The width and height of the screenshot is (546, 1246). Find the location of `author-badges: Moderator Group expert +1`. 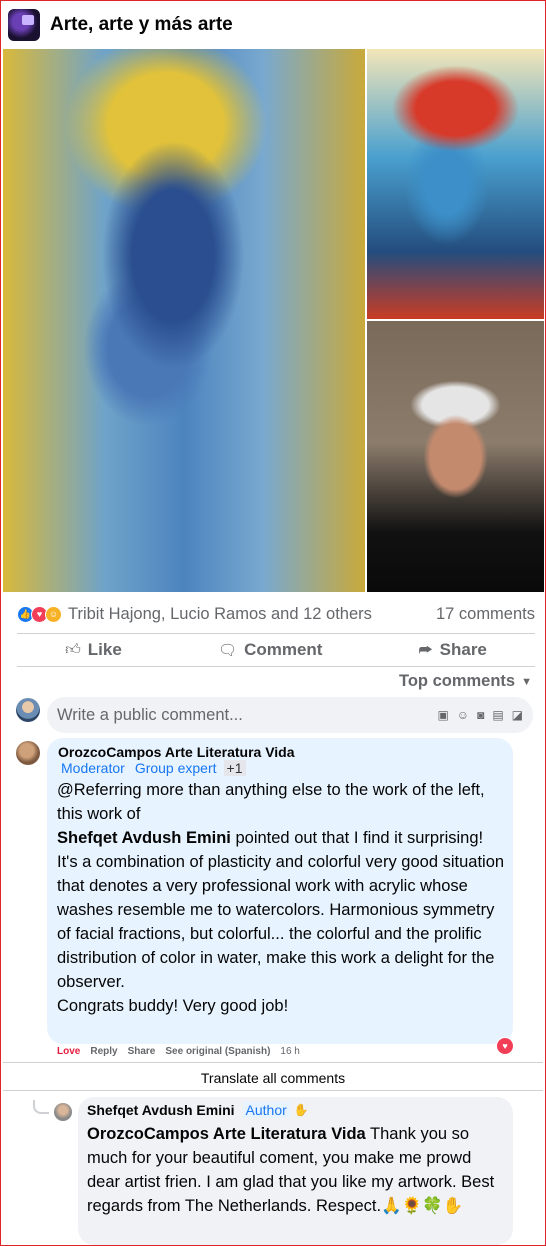

author-badges: Moderator Group expert +1 is located at coordinates (152, 768).